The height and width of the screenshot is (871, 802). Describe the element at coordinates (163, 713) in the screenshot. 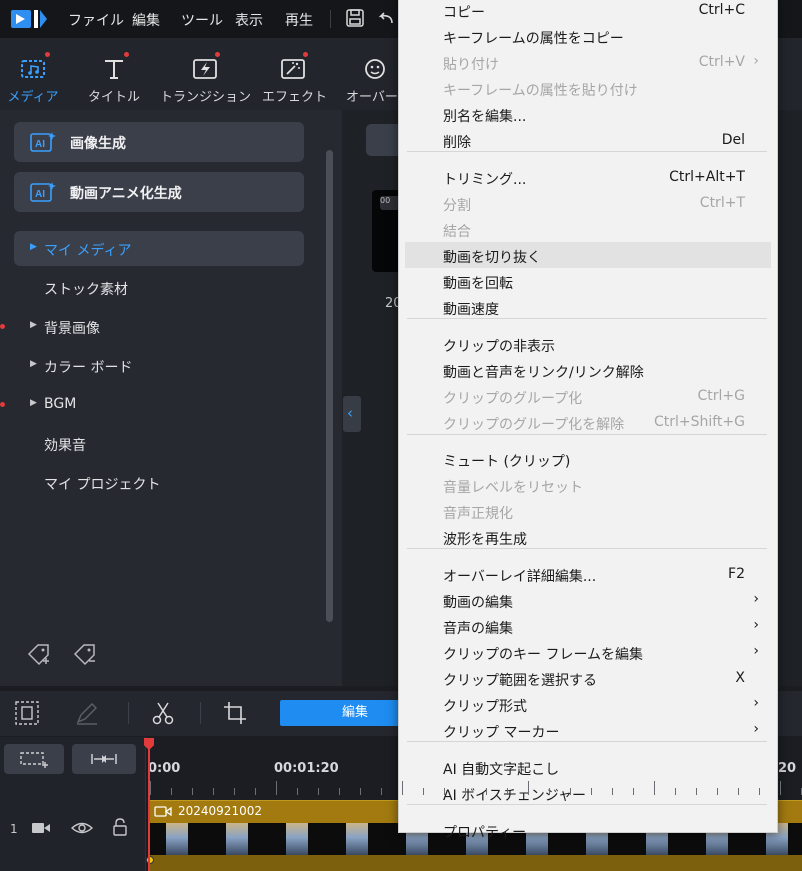

I see `scissors-icon` at that location.